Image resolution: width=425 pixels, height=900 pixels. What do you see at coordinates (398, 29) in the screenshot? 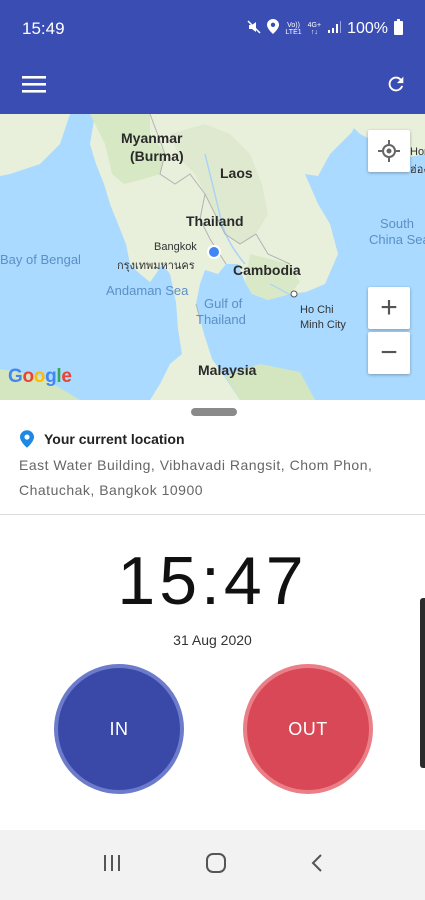
I see `battery-icon` at bounding box center [398, 29].